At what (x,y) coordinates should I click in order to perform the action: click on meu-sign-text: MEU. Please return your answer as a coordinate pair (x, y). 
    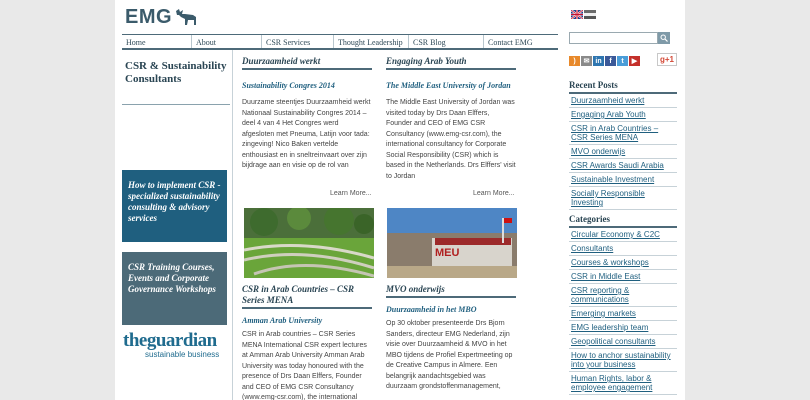
    Looking at the image, I should click on (447, 253).